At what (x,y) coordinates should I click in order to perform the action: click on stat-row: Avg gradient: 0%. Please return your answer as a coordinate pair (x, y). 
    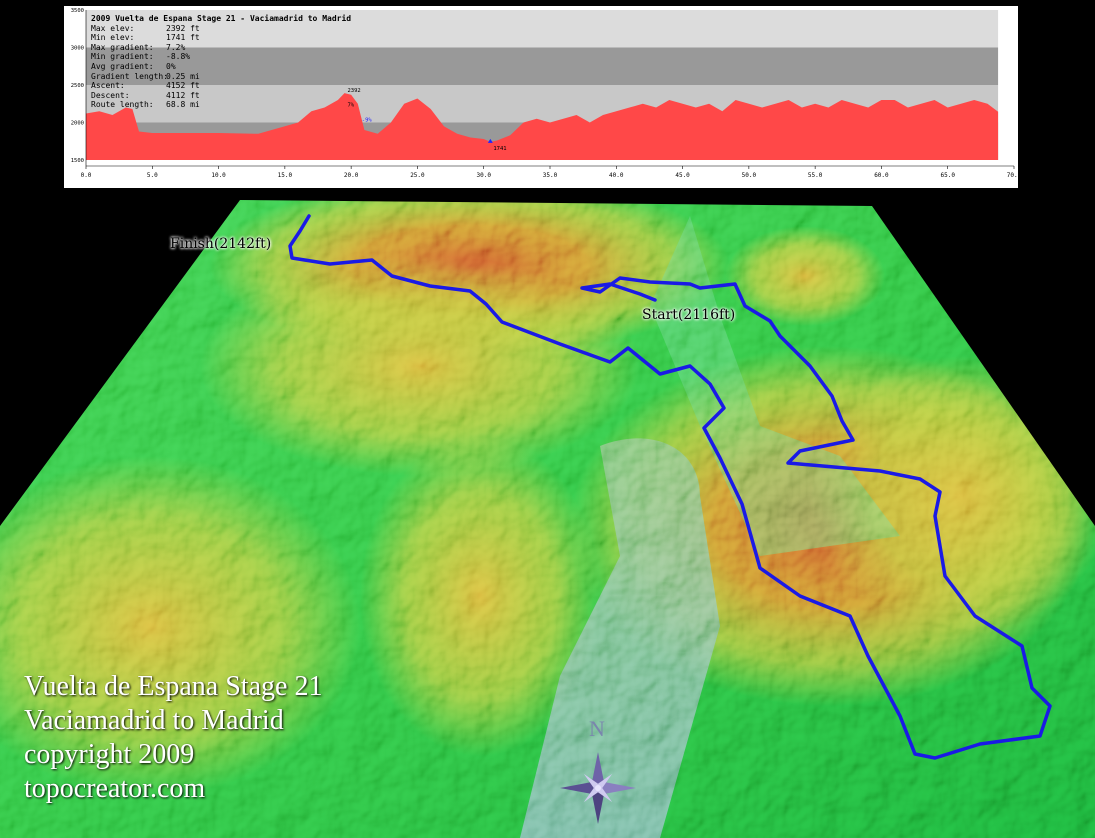
    Looking at the image, I should click on (221, 67).